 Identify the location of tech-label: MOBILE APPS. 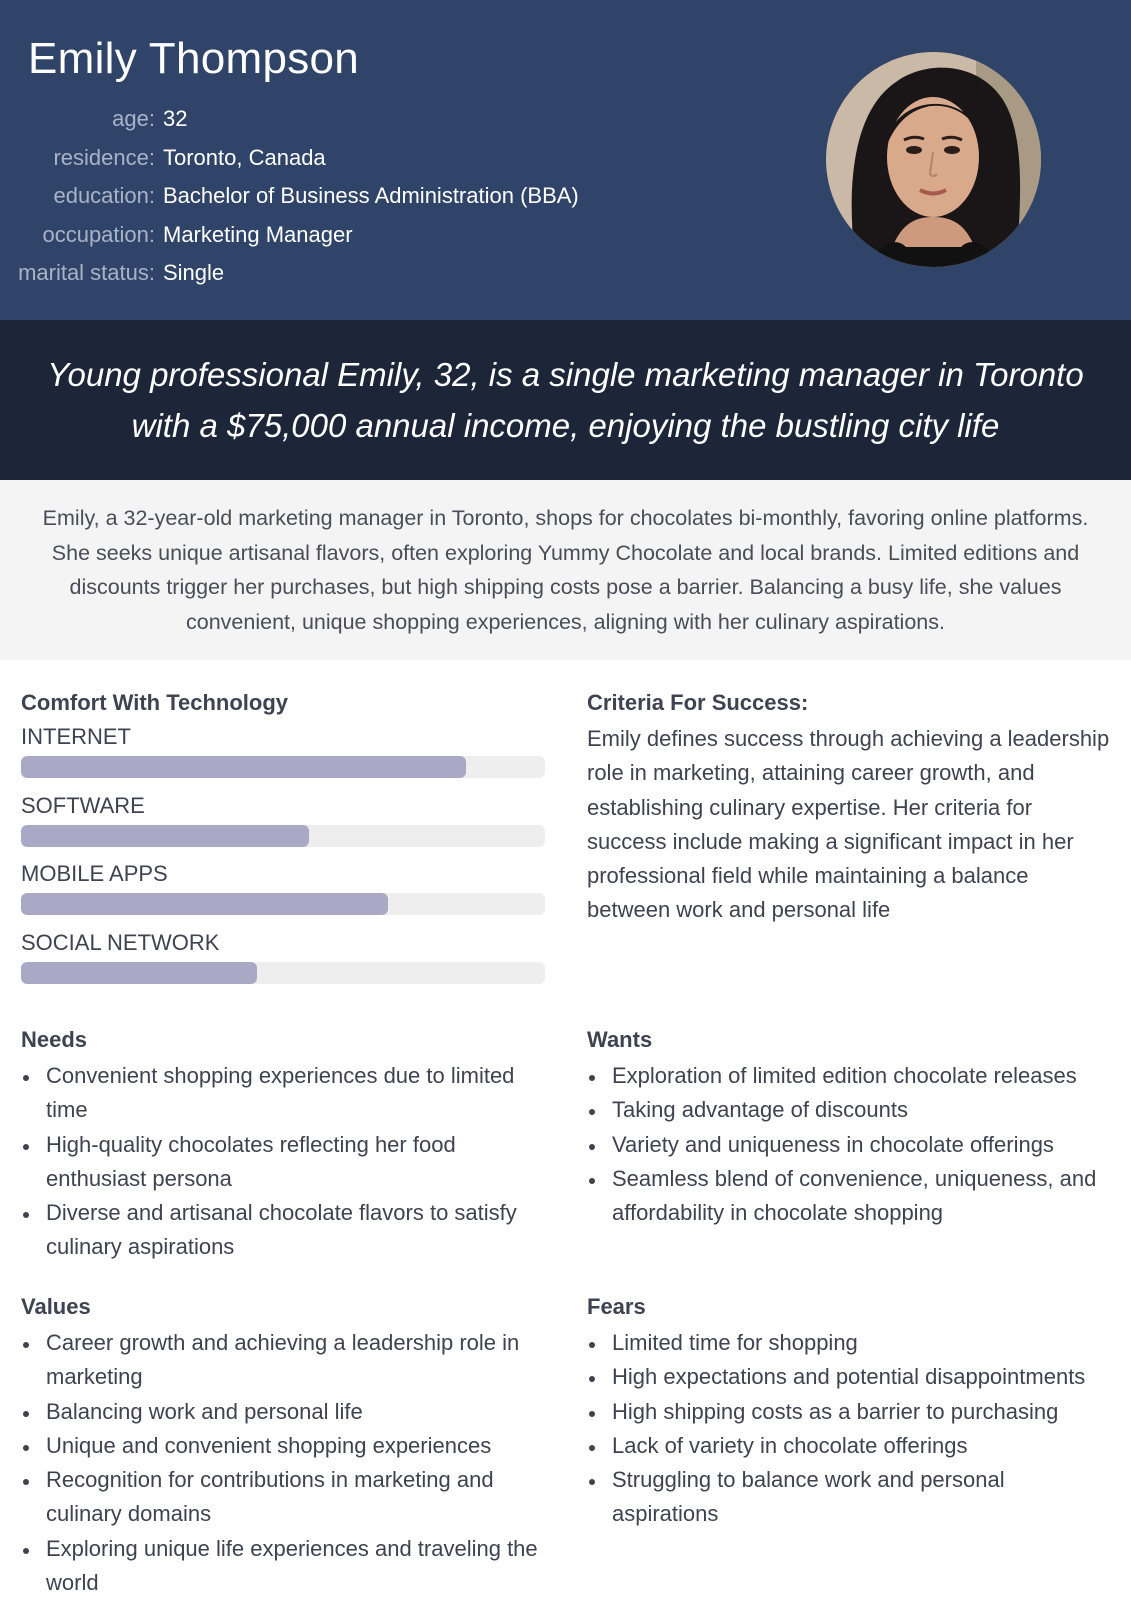
(94, 873).